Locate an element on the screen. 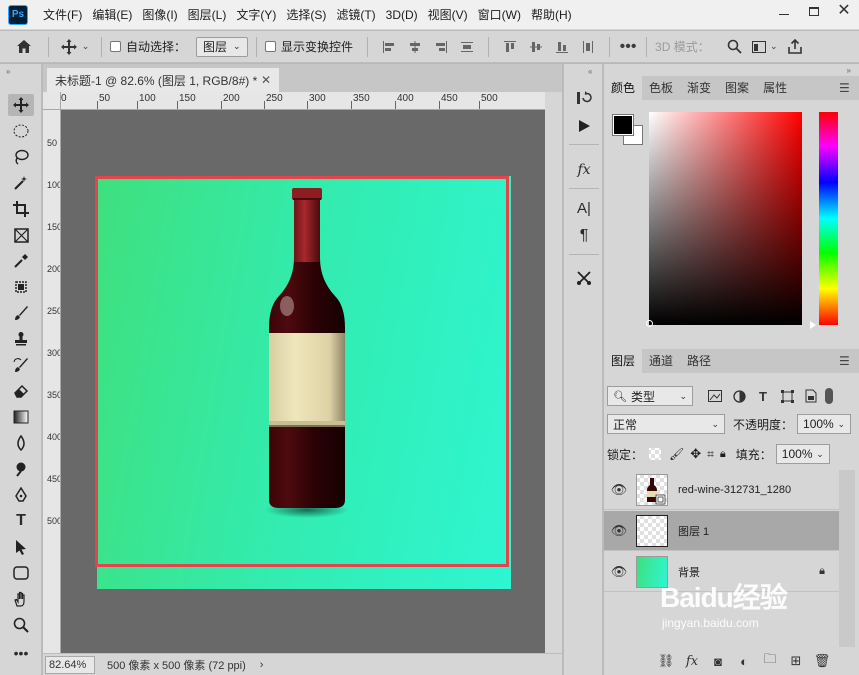 This screenshot has width=859, height=675. opacity-field: 100% ⌄ is located at coordinates (824, 424).